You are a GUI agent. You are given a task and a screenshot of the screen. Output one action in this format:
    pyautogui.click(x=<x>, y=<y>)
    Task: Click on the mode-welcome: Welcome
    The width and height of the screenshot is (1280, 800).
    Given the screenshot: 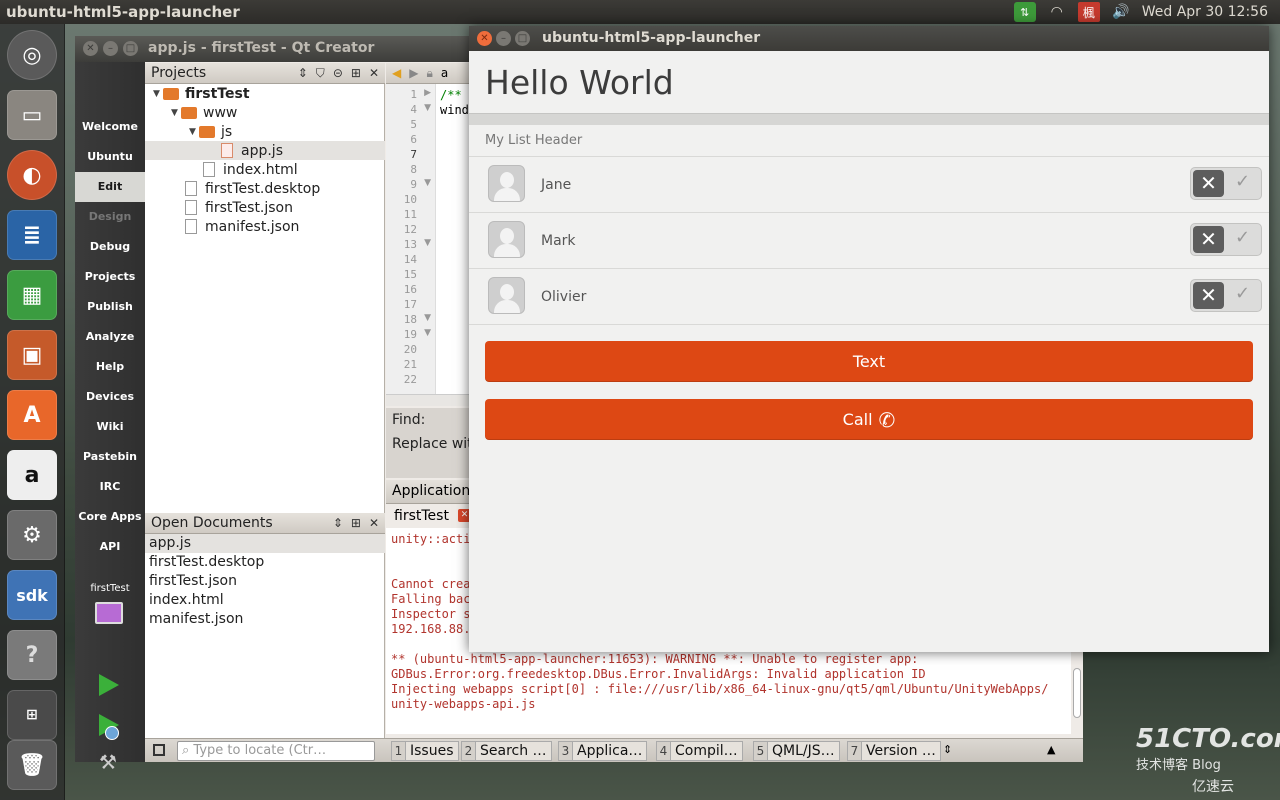 What is the action you would take?
    pyautogui.click(x=110, y=127)
    